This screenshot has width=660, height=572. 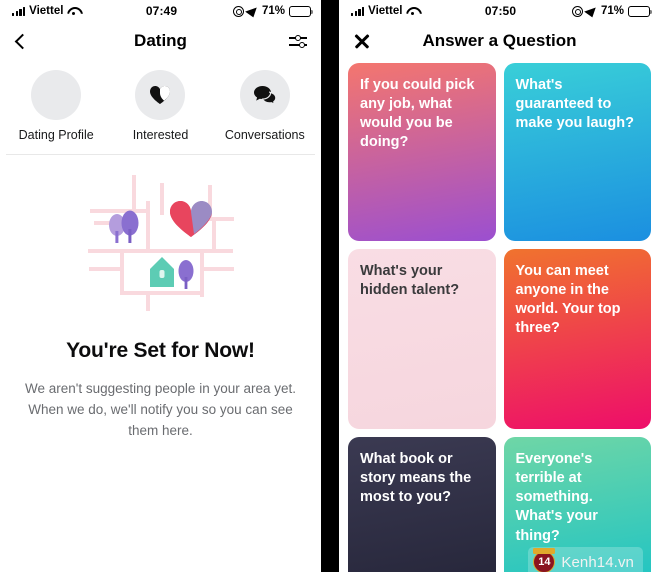 I want to click on section-divider, so click(x=160, y=154).